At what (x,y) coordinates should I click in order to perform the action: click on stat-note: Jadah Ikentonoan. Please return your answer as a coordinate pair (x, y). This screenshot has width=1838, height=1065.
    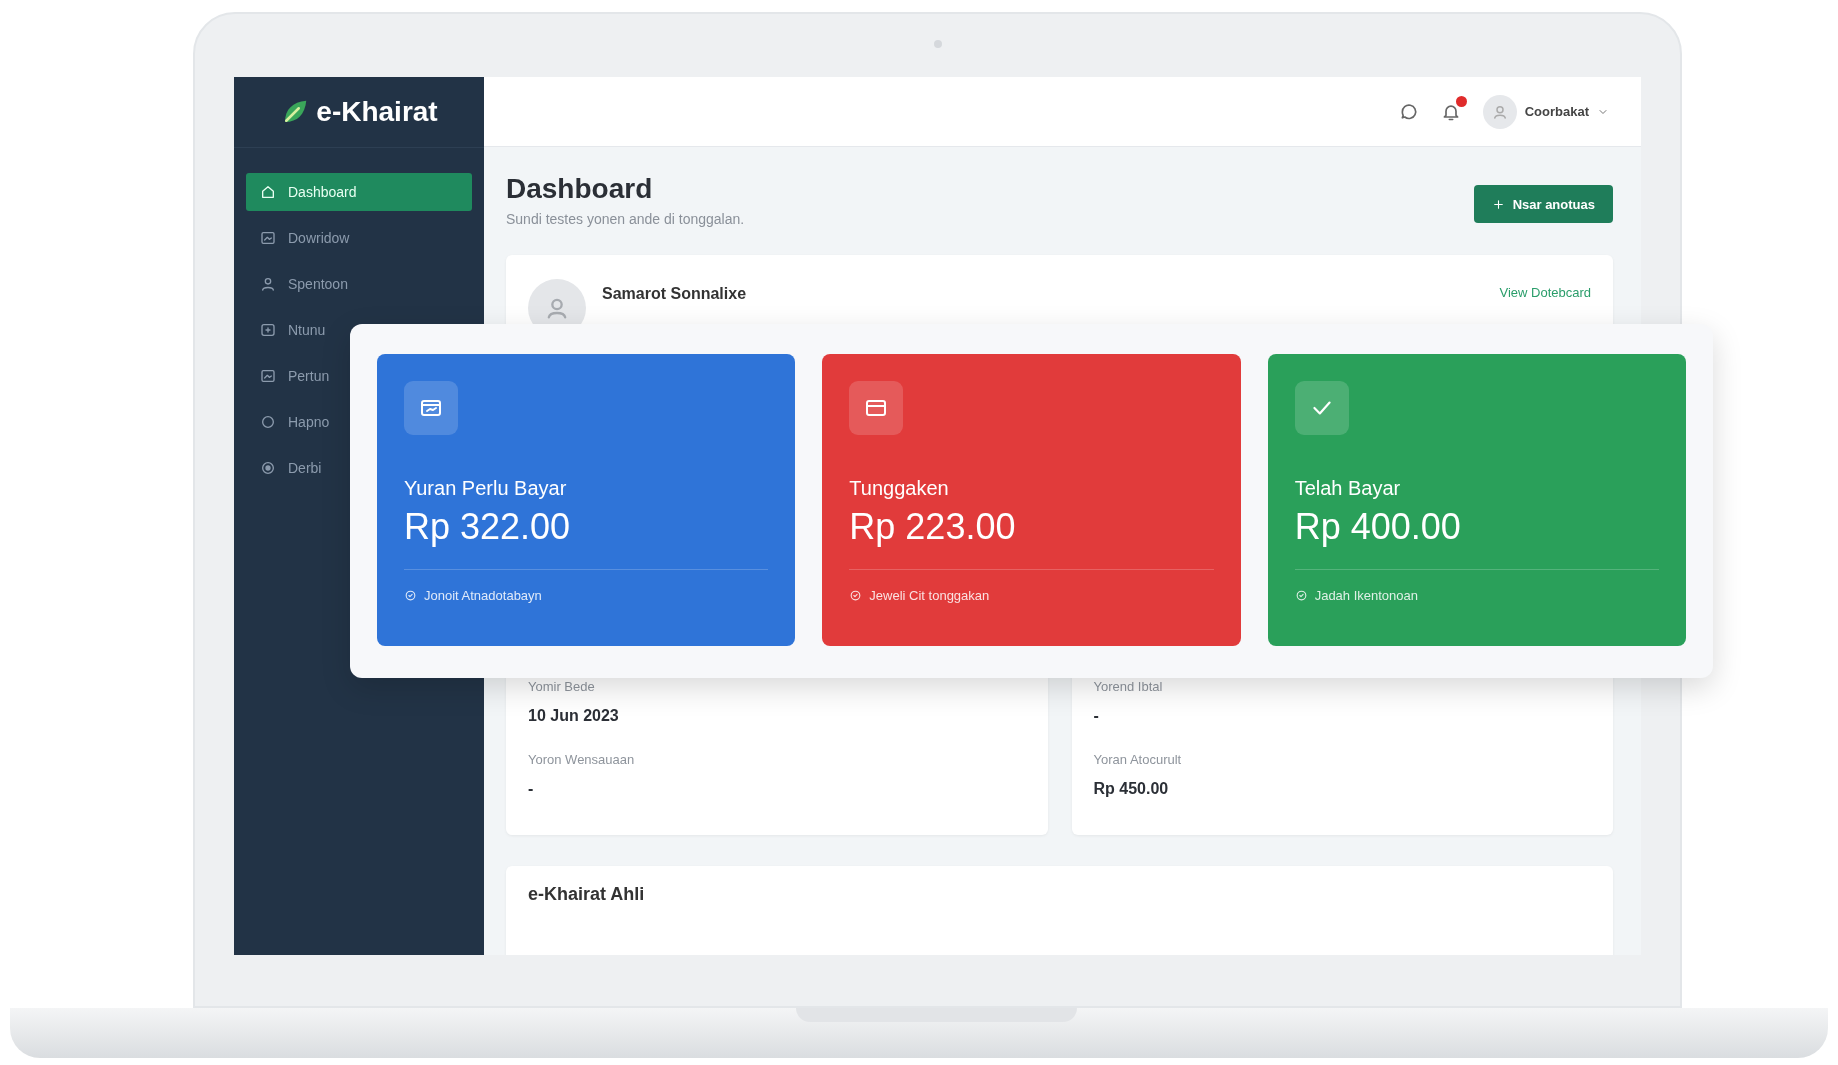
    Looking at the image, I should click on (1366, 595).